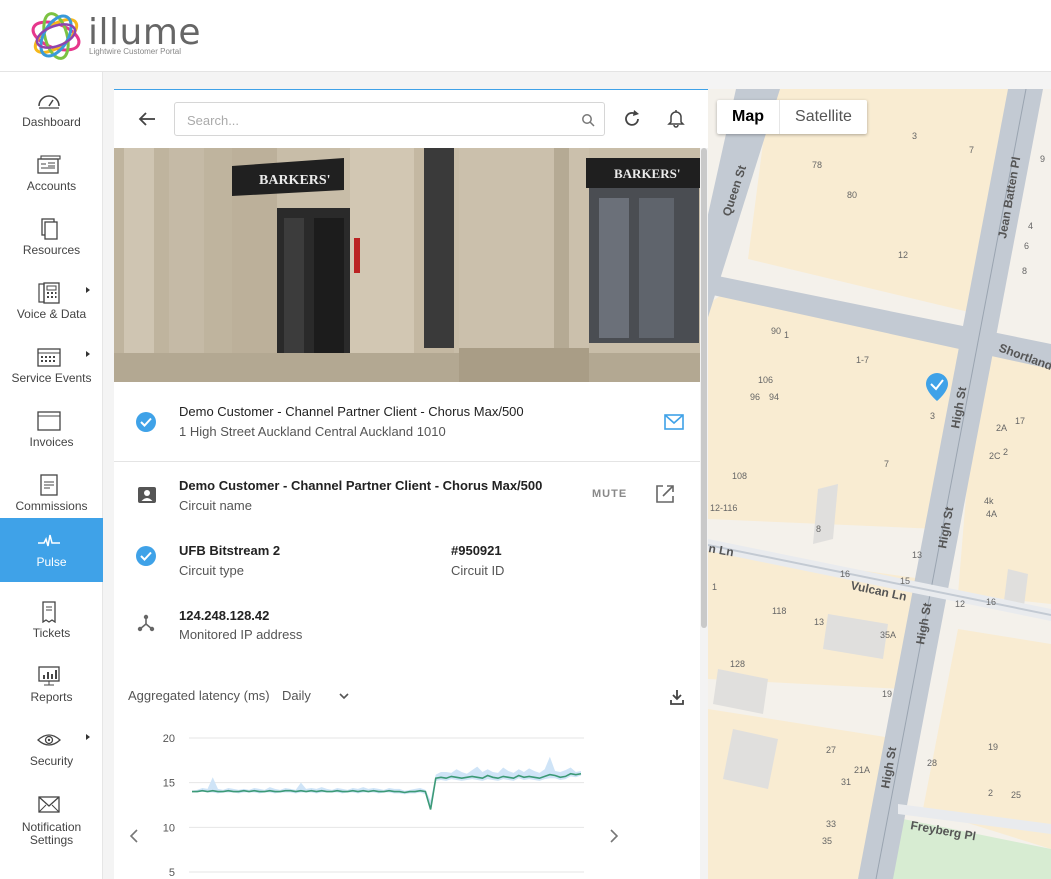 Image resolution: width=1051 pixels, height=879 pixels. I want to click on chevron-down-icon, so click(344, 696).